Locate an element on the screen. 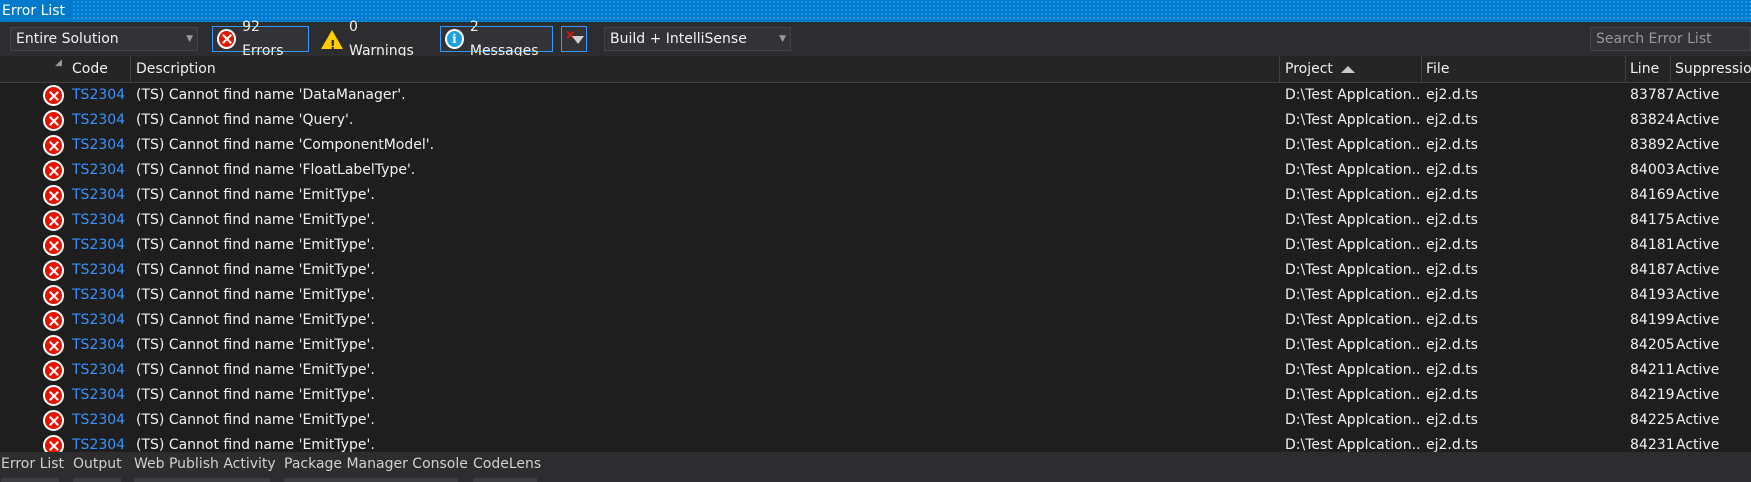 The height and width of the screenshot is (482, 1751). column-options-icon: ◢ is located at coordinates (58, 63).